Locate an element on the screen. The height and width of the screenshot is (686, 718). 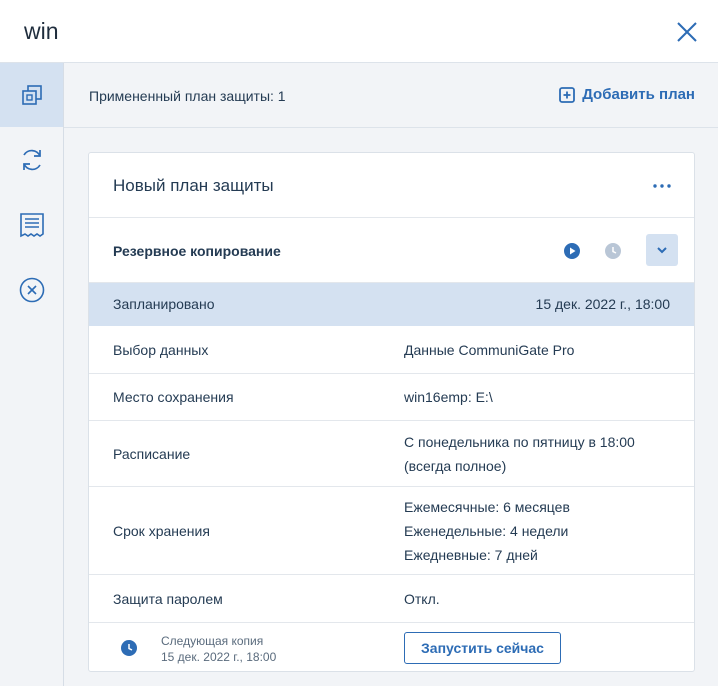
next-backup-label: Следующая копия is located at coordinates (212, 641).